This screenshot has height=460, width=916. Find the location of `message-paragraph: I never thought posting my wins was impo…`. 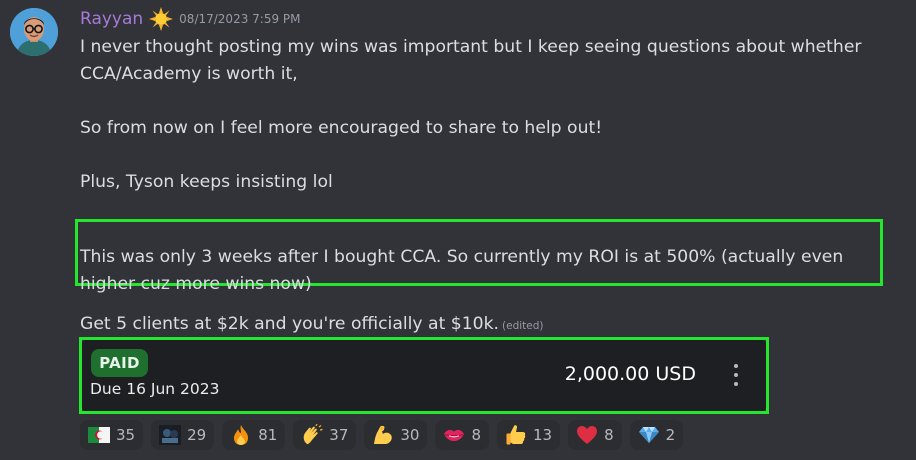

message-paragraph: I never thought posting my wins was impo… is located at coordinates (471, 60).